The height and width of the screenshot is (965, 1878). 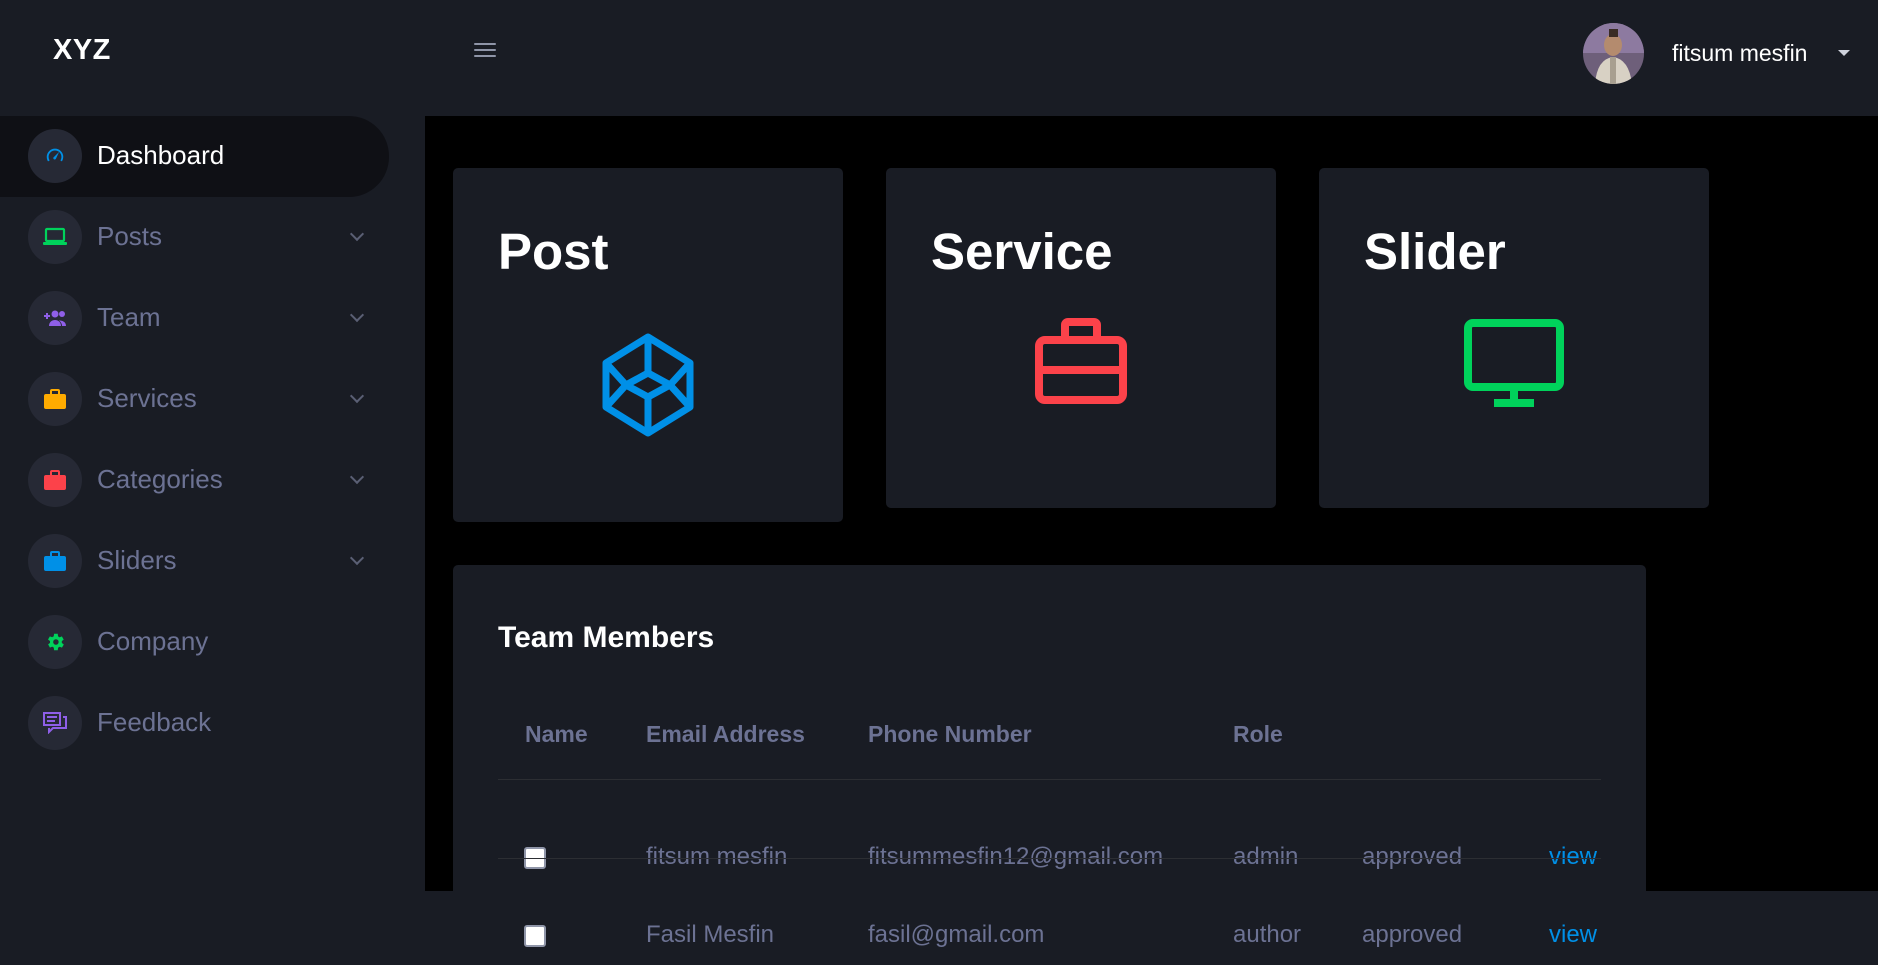 What do you see at coordinates (1266, 856) in the screenshot?
I see `cell-role: admin` at bounding box center [1266, 856].